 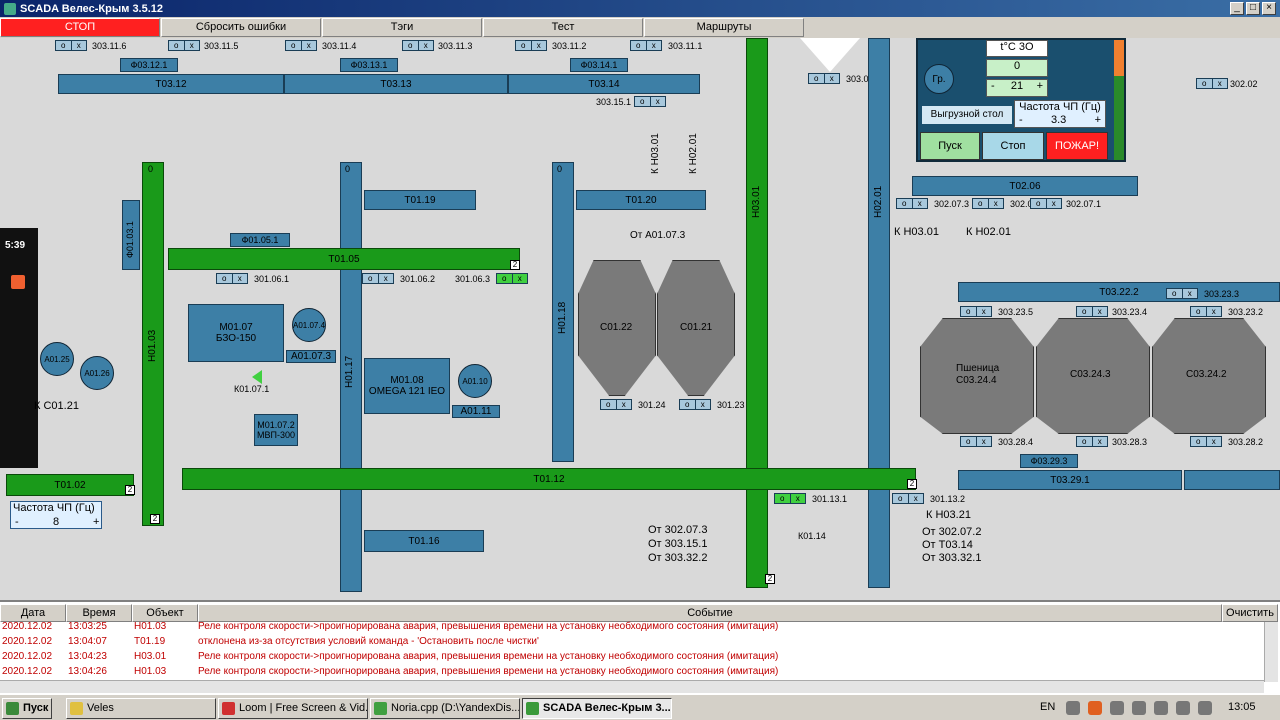 I want to click on start-menu-button: Пуск, so click(x=27, y=708).